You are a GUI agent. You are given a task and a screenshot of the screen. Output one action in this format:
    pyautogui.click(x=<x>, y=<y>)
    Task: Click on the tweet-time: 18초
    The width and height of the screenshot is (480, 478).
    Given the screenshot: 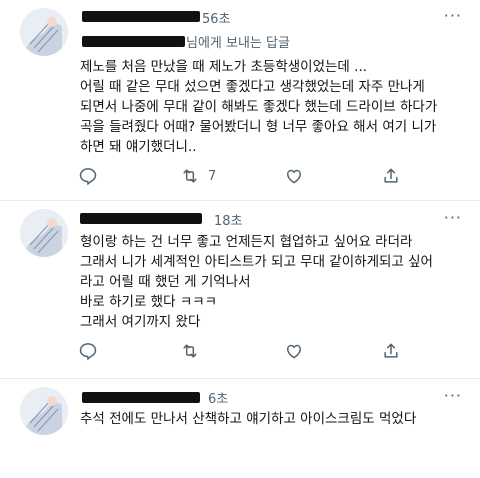 What is the action you would take?
    pyautogui.click(x=228, y=219)
    